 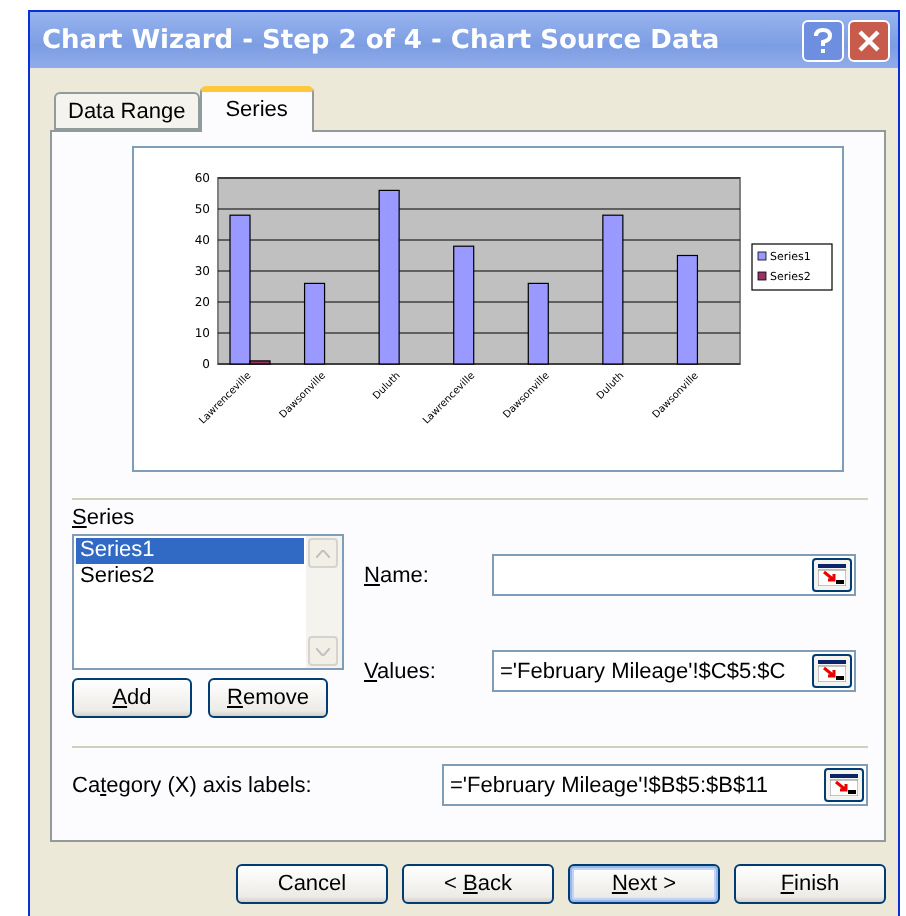 What do you see at coordinates (397, 575) in the screenshot?
I see `field-label: Name:` at bounding box center [397, 575].